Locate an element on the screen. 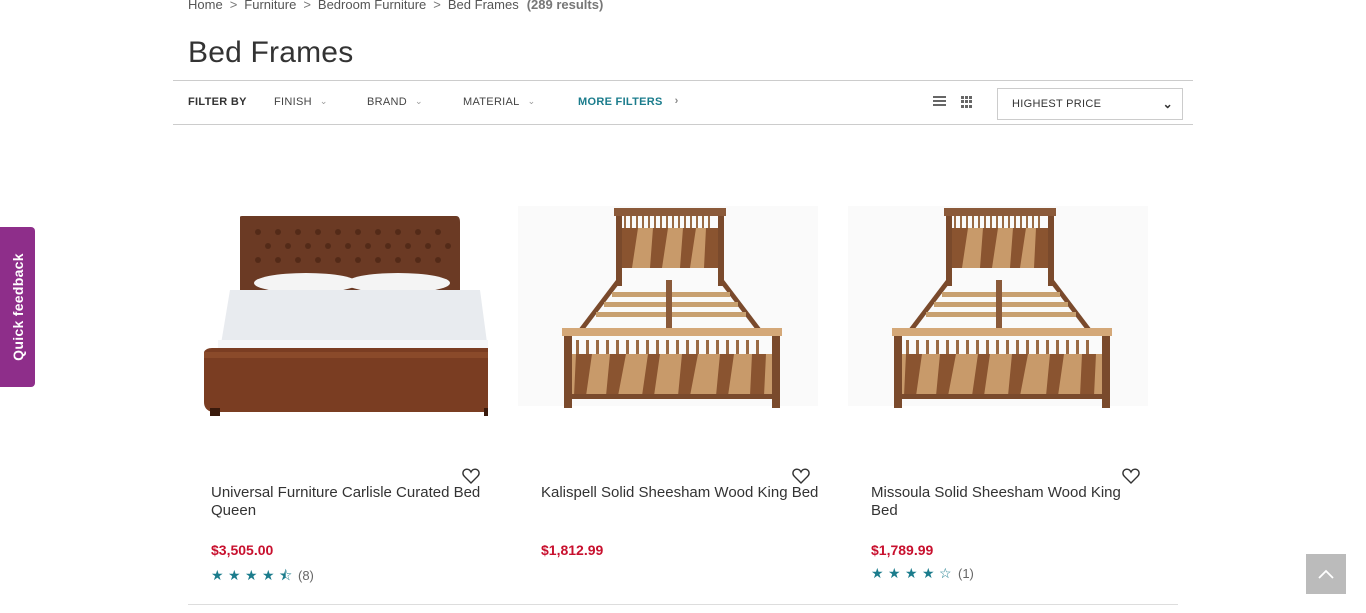 The width and height of the screenshot is (1366, 613). back-to-top-button is located at coordinates (1326, 574).